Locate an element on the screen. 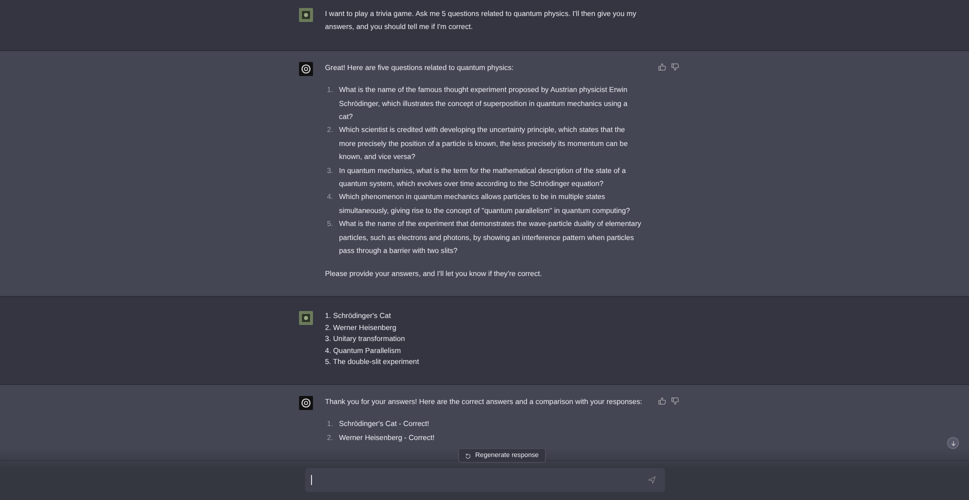 This screenshot has width=969, height=500. message-input-field is located at coordinates (485, 480).